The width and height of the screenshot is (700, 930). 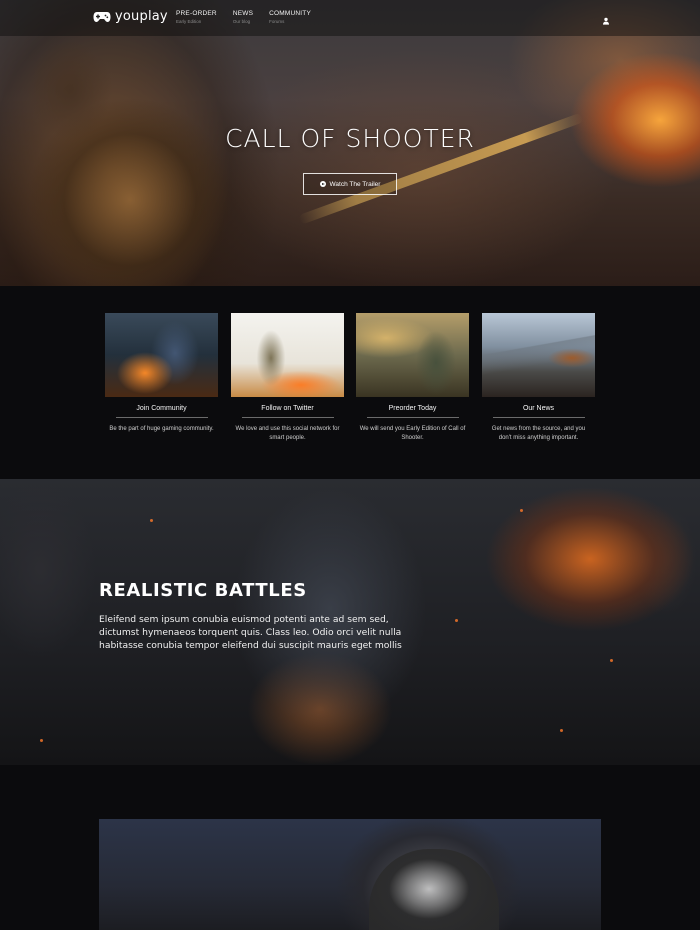 I want to click on feature-title: Join Community, so click(x=161, y=408).